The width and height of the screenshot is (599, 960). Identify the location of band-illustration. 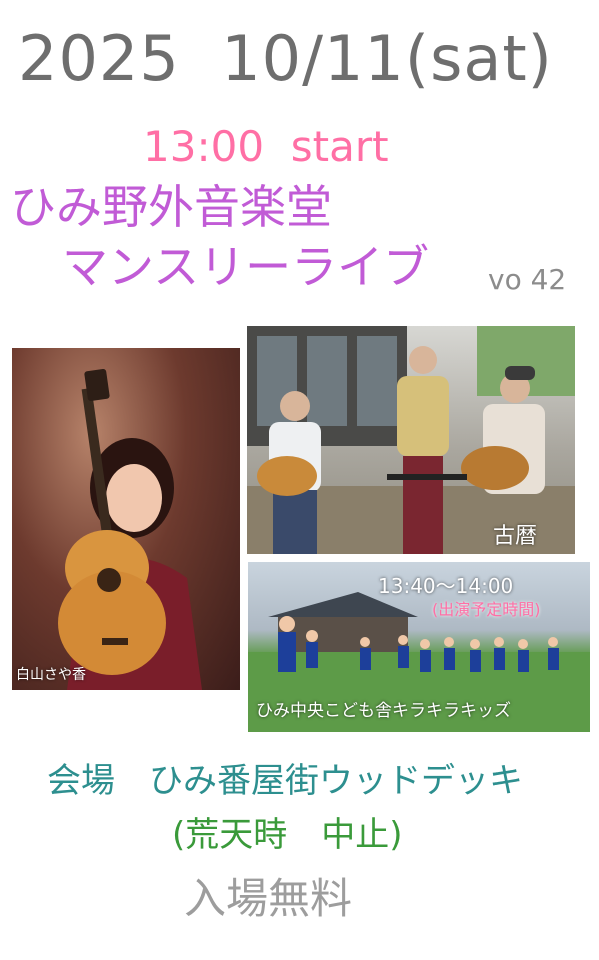
(411, 440).